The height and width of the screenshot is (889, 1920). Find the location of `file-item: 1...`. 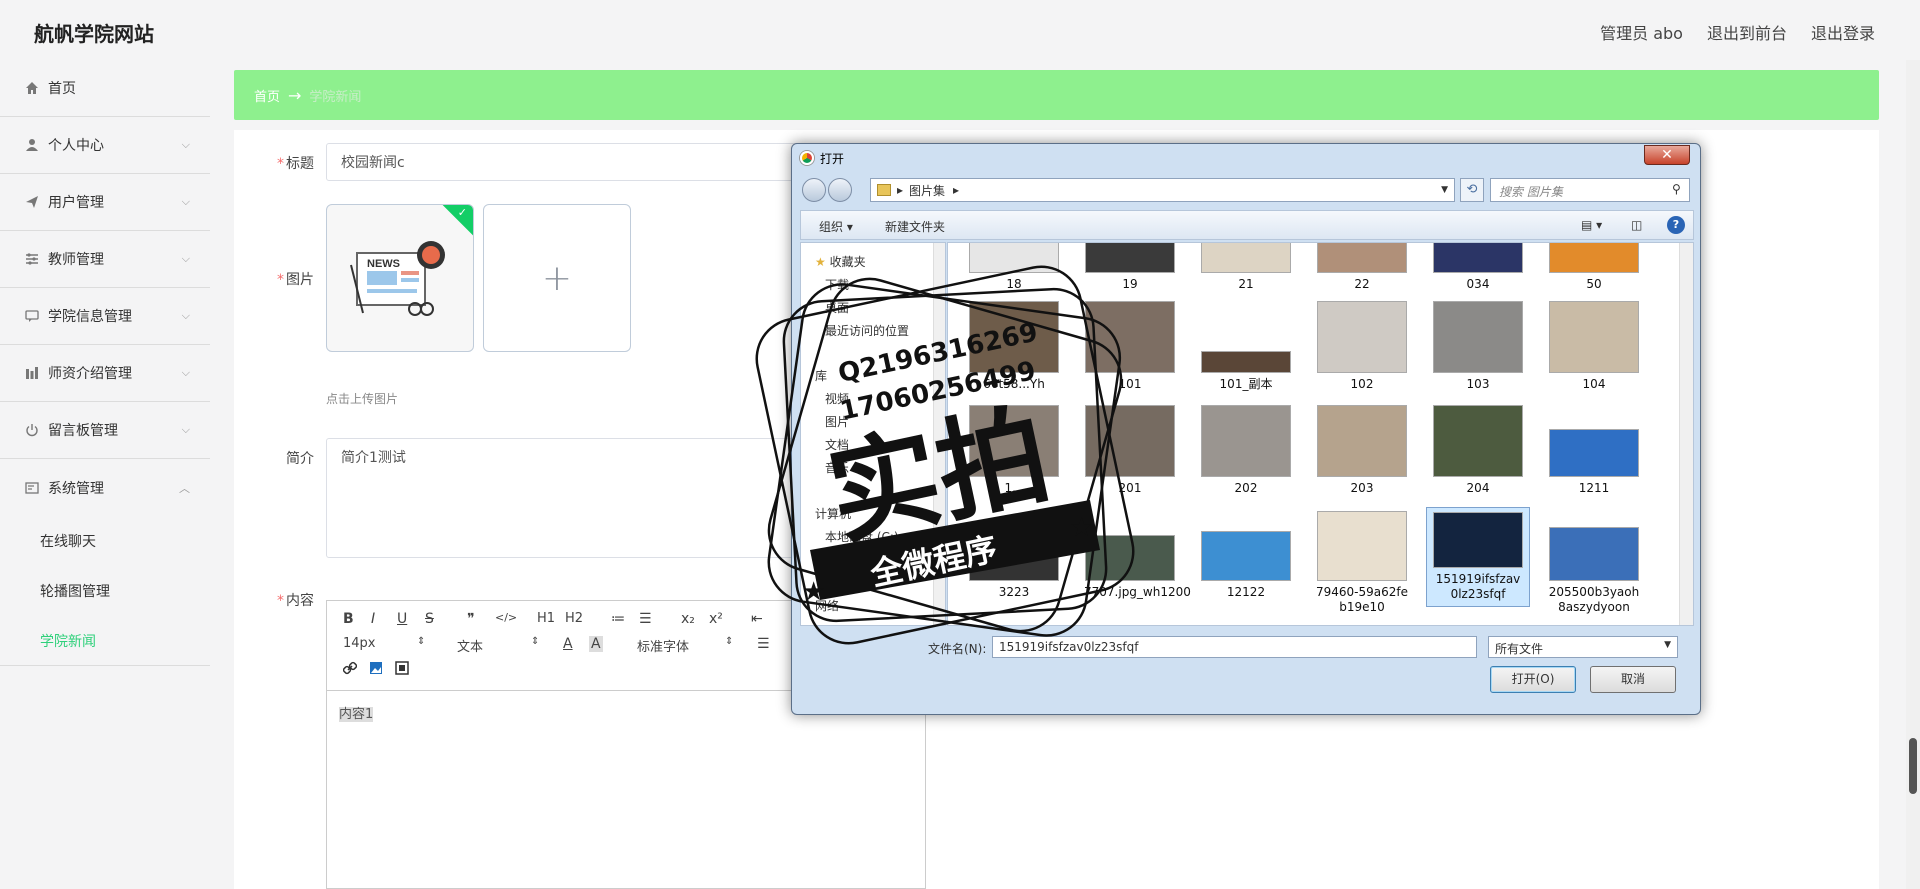

file-item: 1... is located at coordinates (1014, 450).